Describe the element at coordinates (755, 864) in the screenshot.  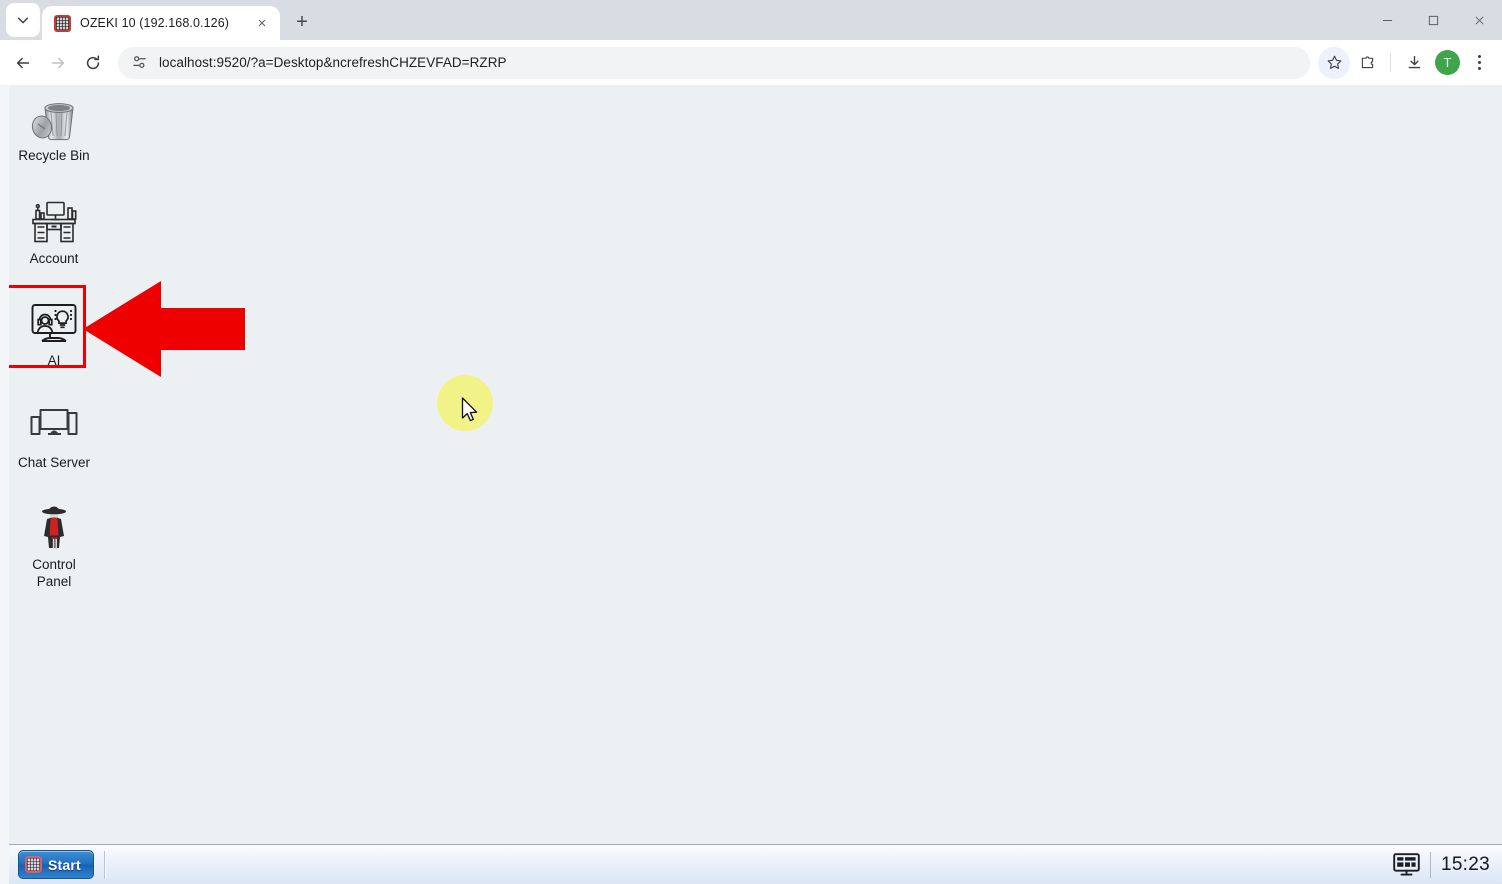
I see `taskbar: Start 15:23` at that location.